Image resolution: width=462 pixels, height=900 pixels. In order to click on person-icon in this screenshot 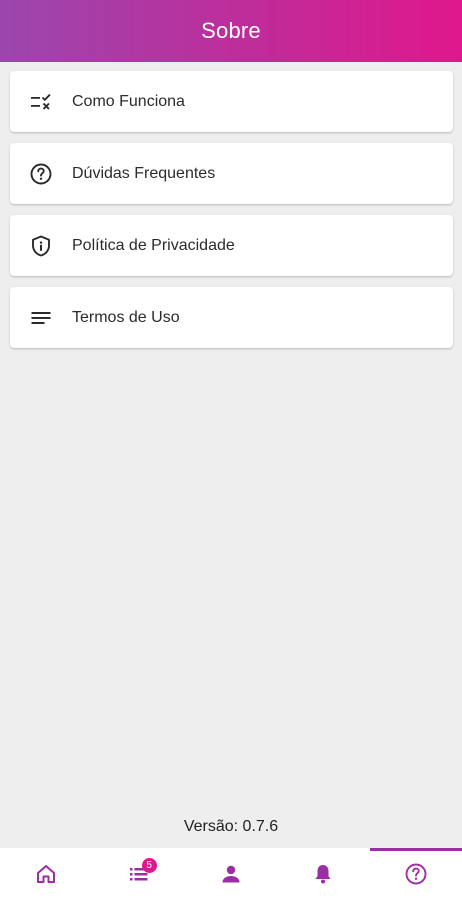, I will do `click(231, 874)`.